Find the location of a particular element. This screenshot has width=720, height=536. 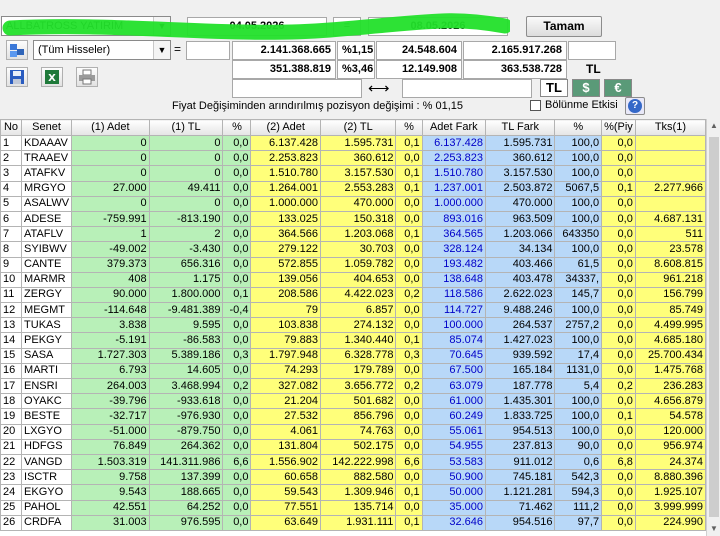

column-header: (1) Adet is located at coordinates (110, 127).